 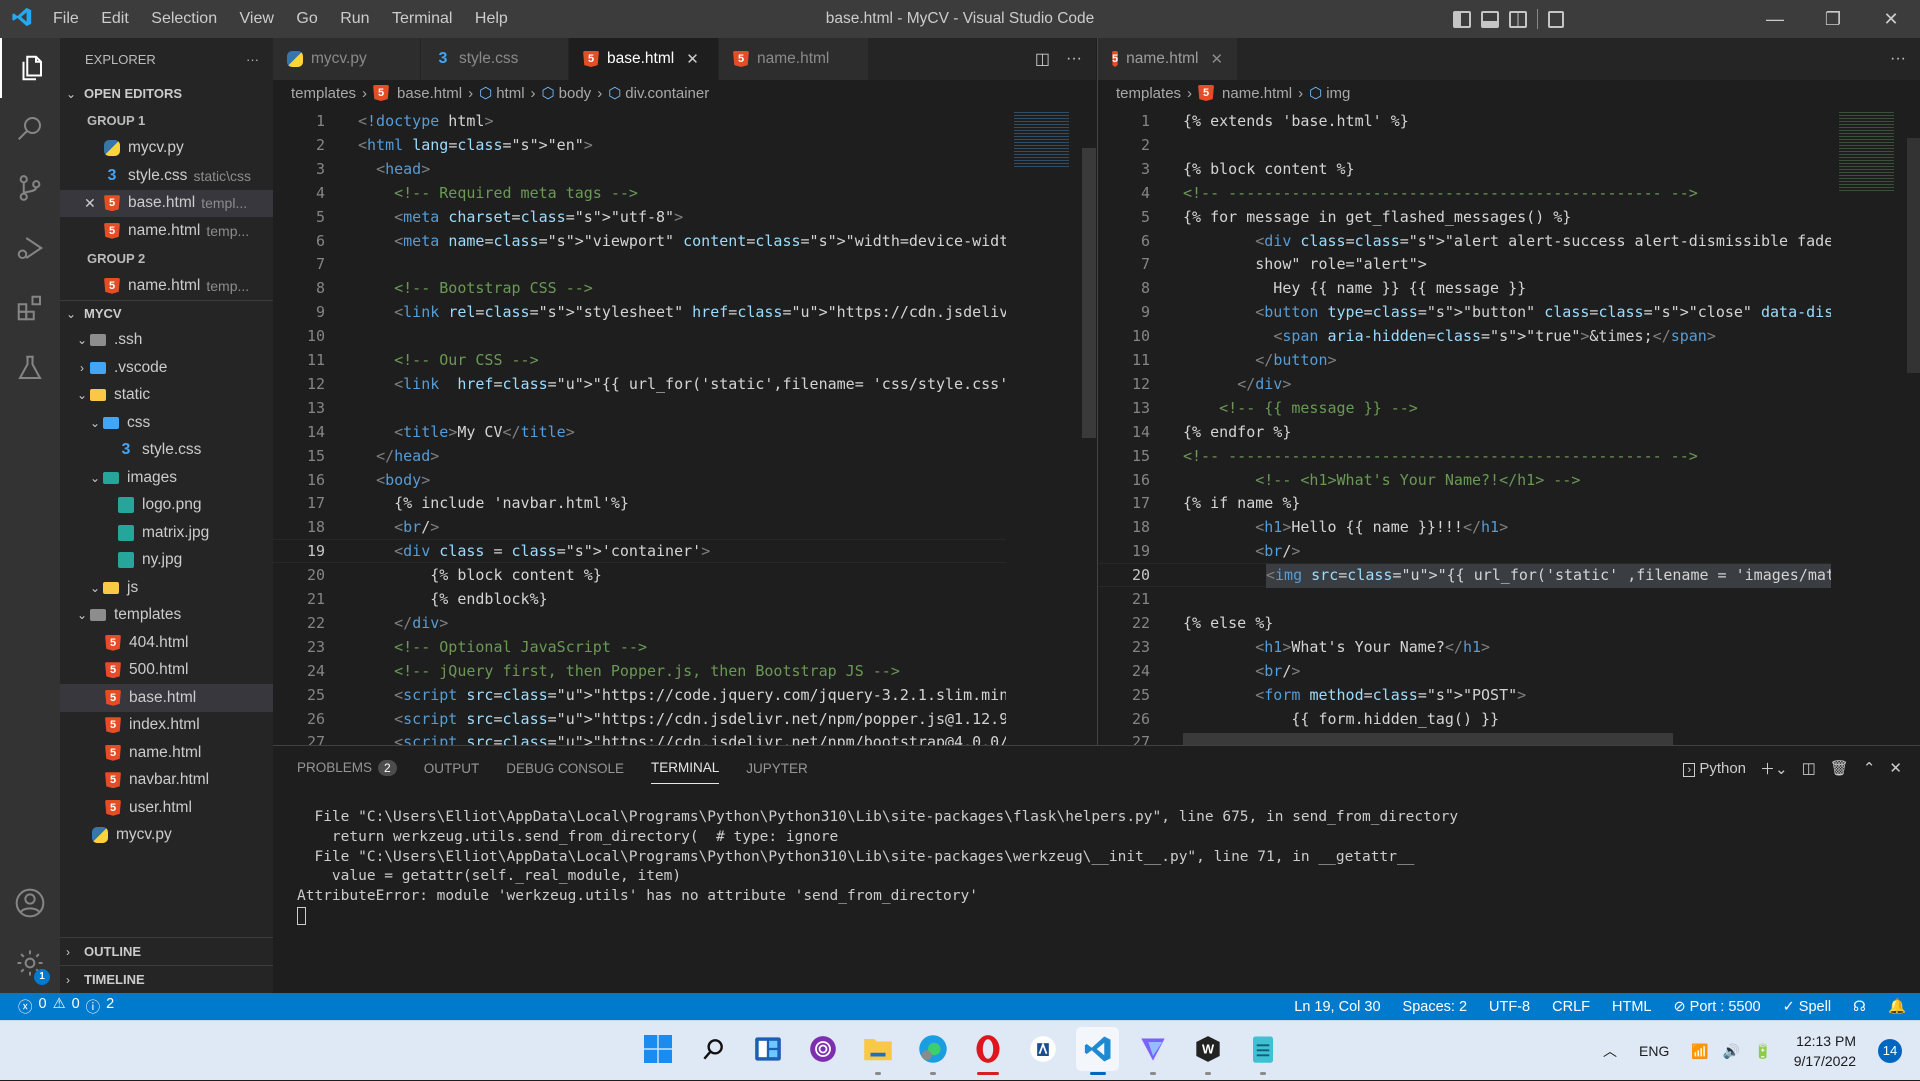 I want to click on tree-item: 5 base.html, so click(x=166, y=698).